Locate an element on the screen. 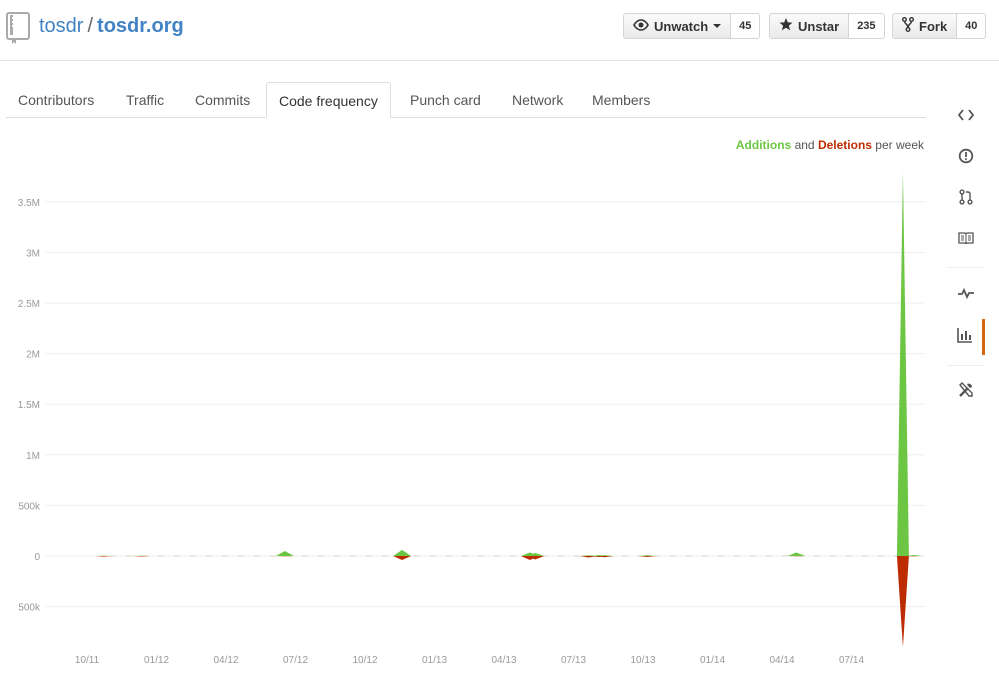 The height and width of the screenshot is (679, 999). unwatch-label: Unwatch is located at coordinates (681, 26).